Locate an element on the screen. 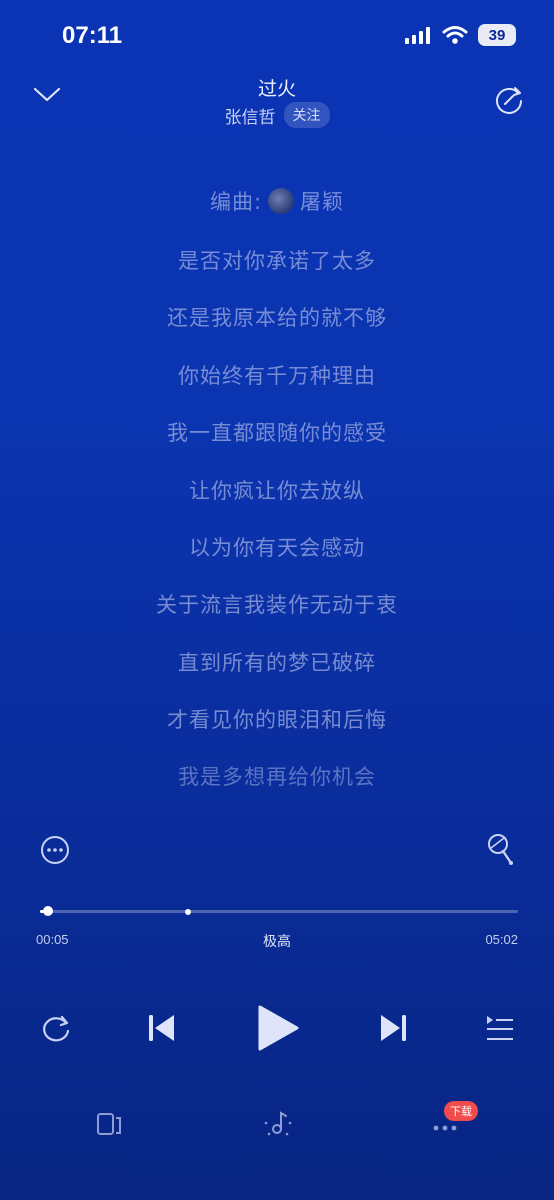 Image resolution: width=554 pixels, height=1200 pixels. progress-handle is located at coordinates (48, 911).